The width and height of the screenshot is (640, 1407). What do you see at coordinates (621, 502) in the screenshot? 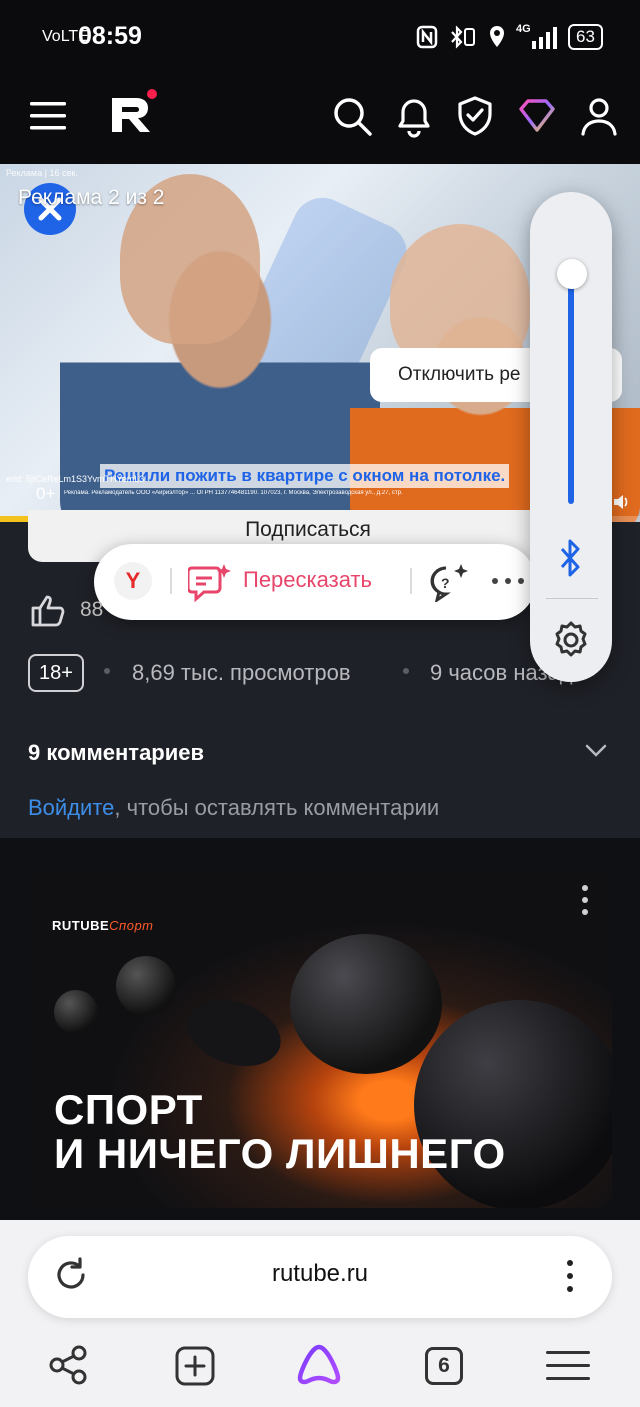
I see `speaker-icon` at bounding box center [621, 502].